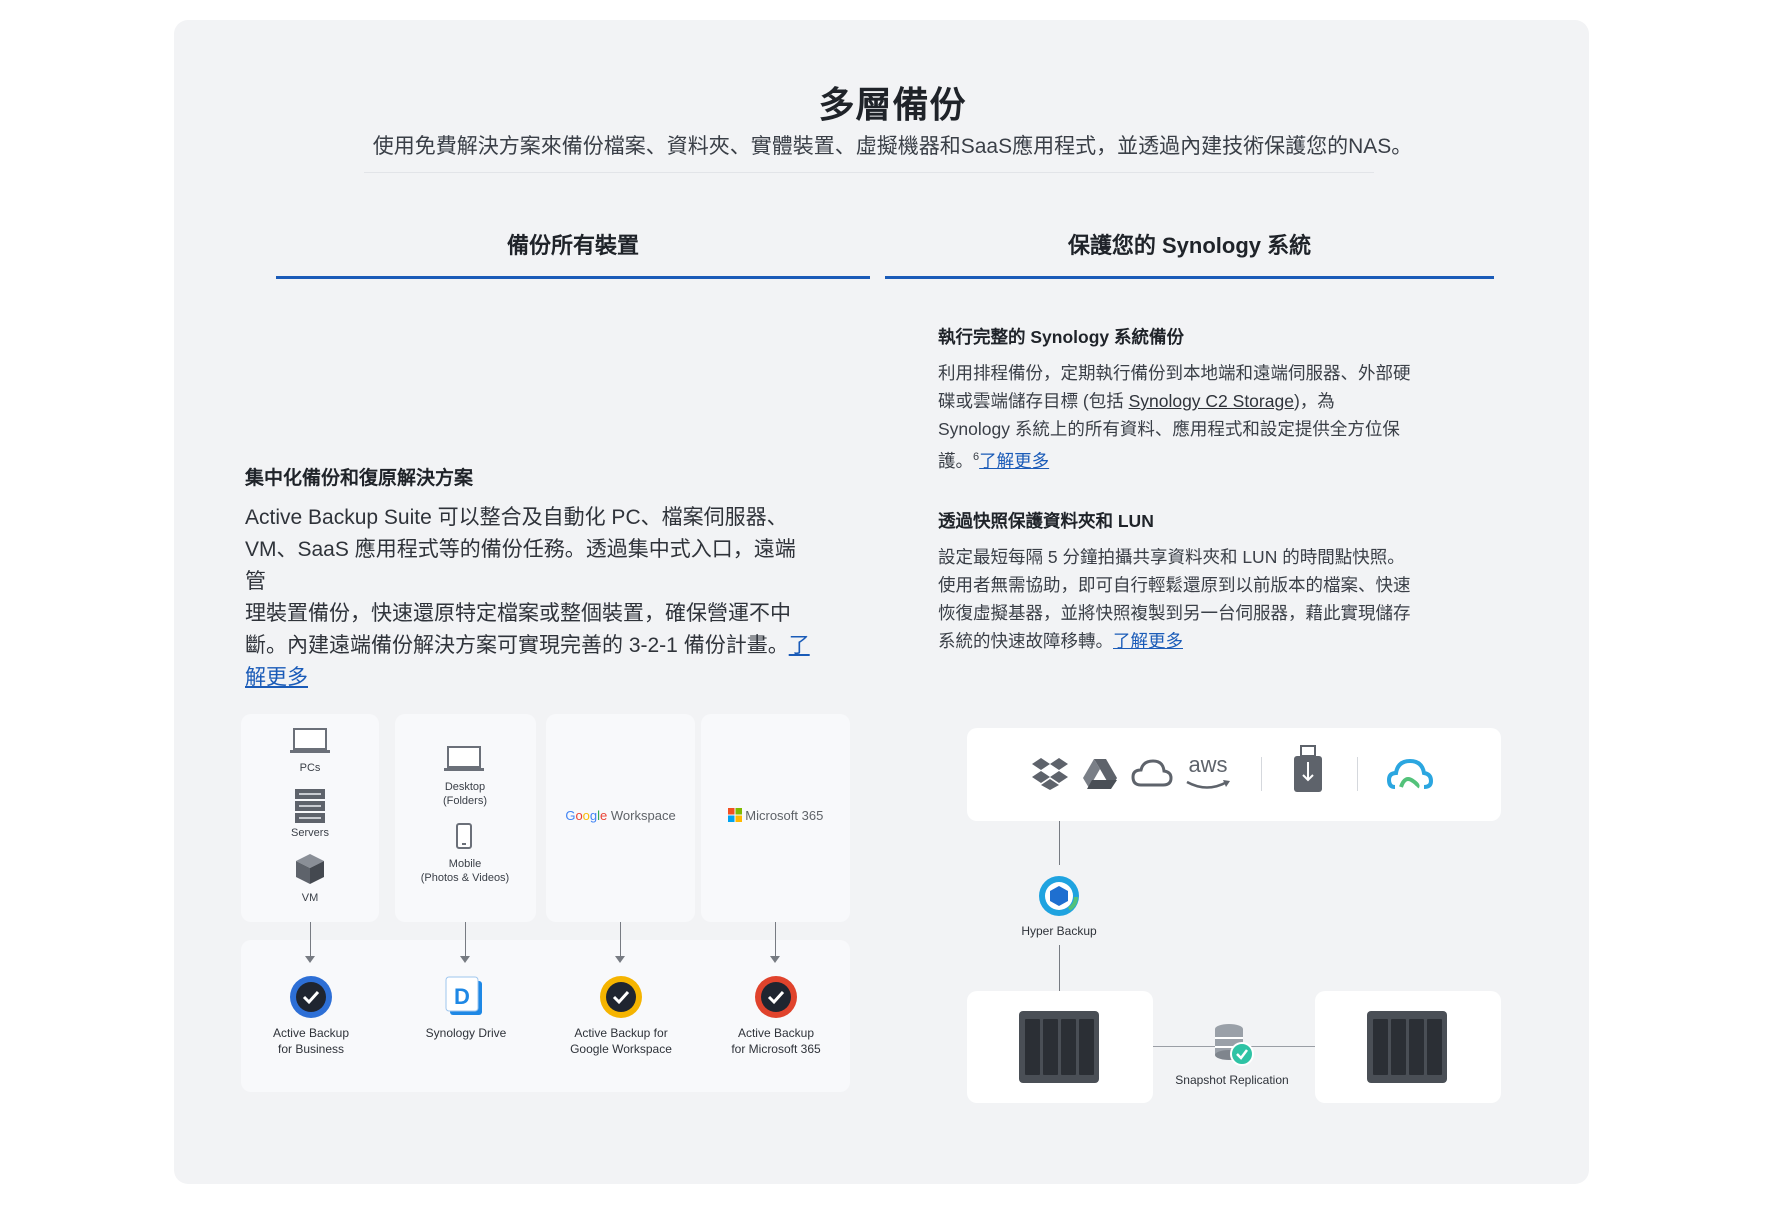 This screenshot has width=1785, height=1216. I want to click on product-label: Active Backup for Google Workspace, so click(621, 1041).